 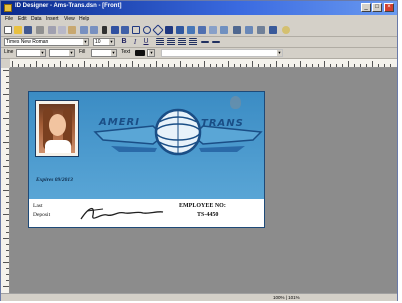 What do you see at coordinates (224, 30) in the screenshot?
I see `grid-icon` at bounding box center [224, 30].